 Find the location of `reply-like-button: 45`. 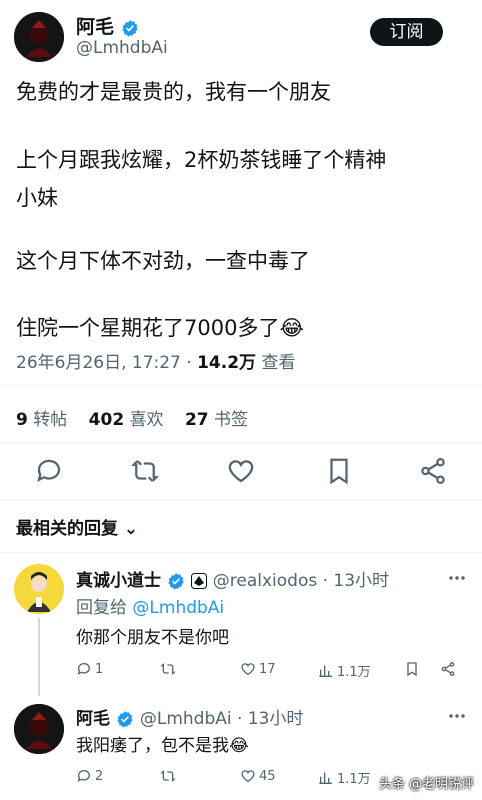

reply-like-button: 45 is located at coordinates (258, 776).